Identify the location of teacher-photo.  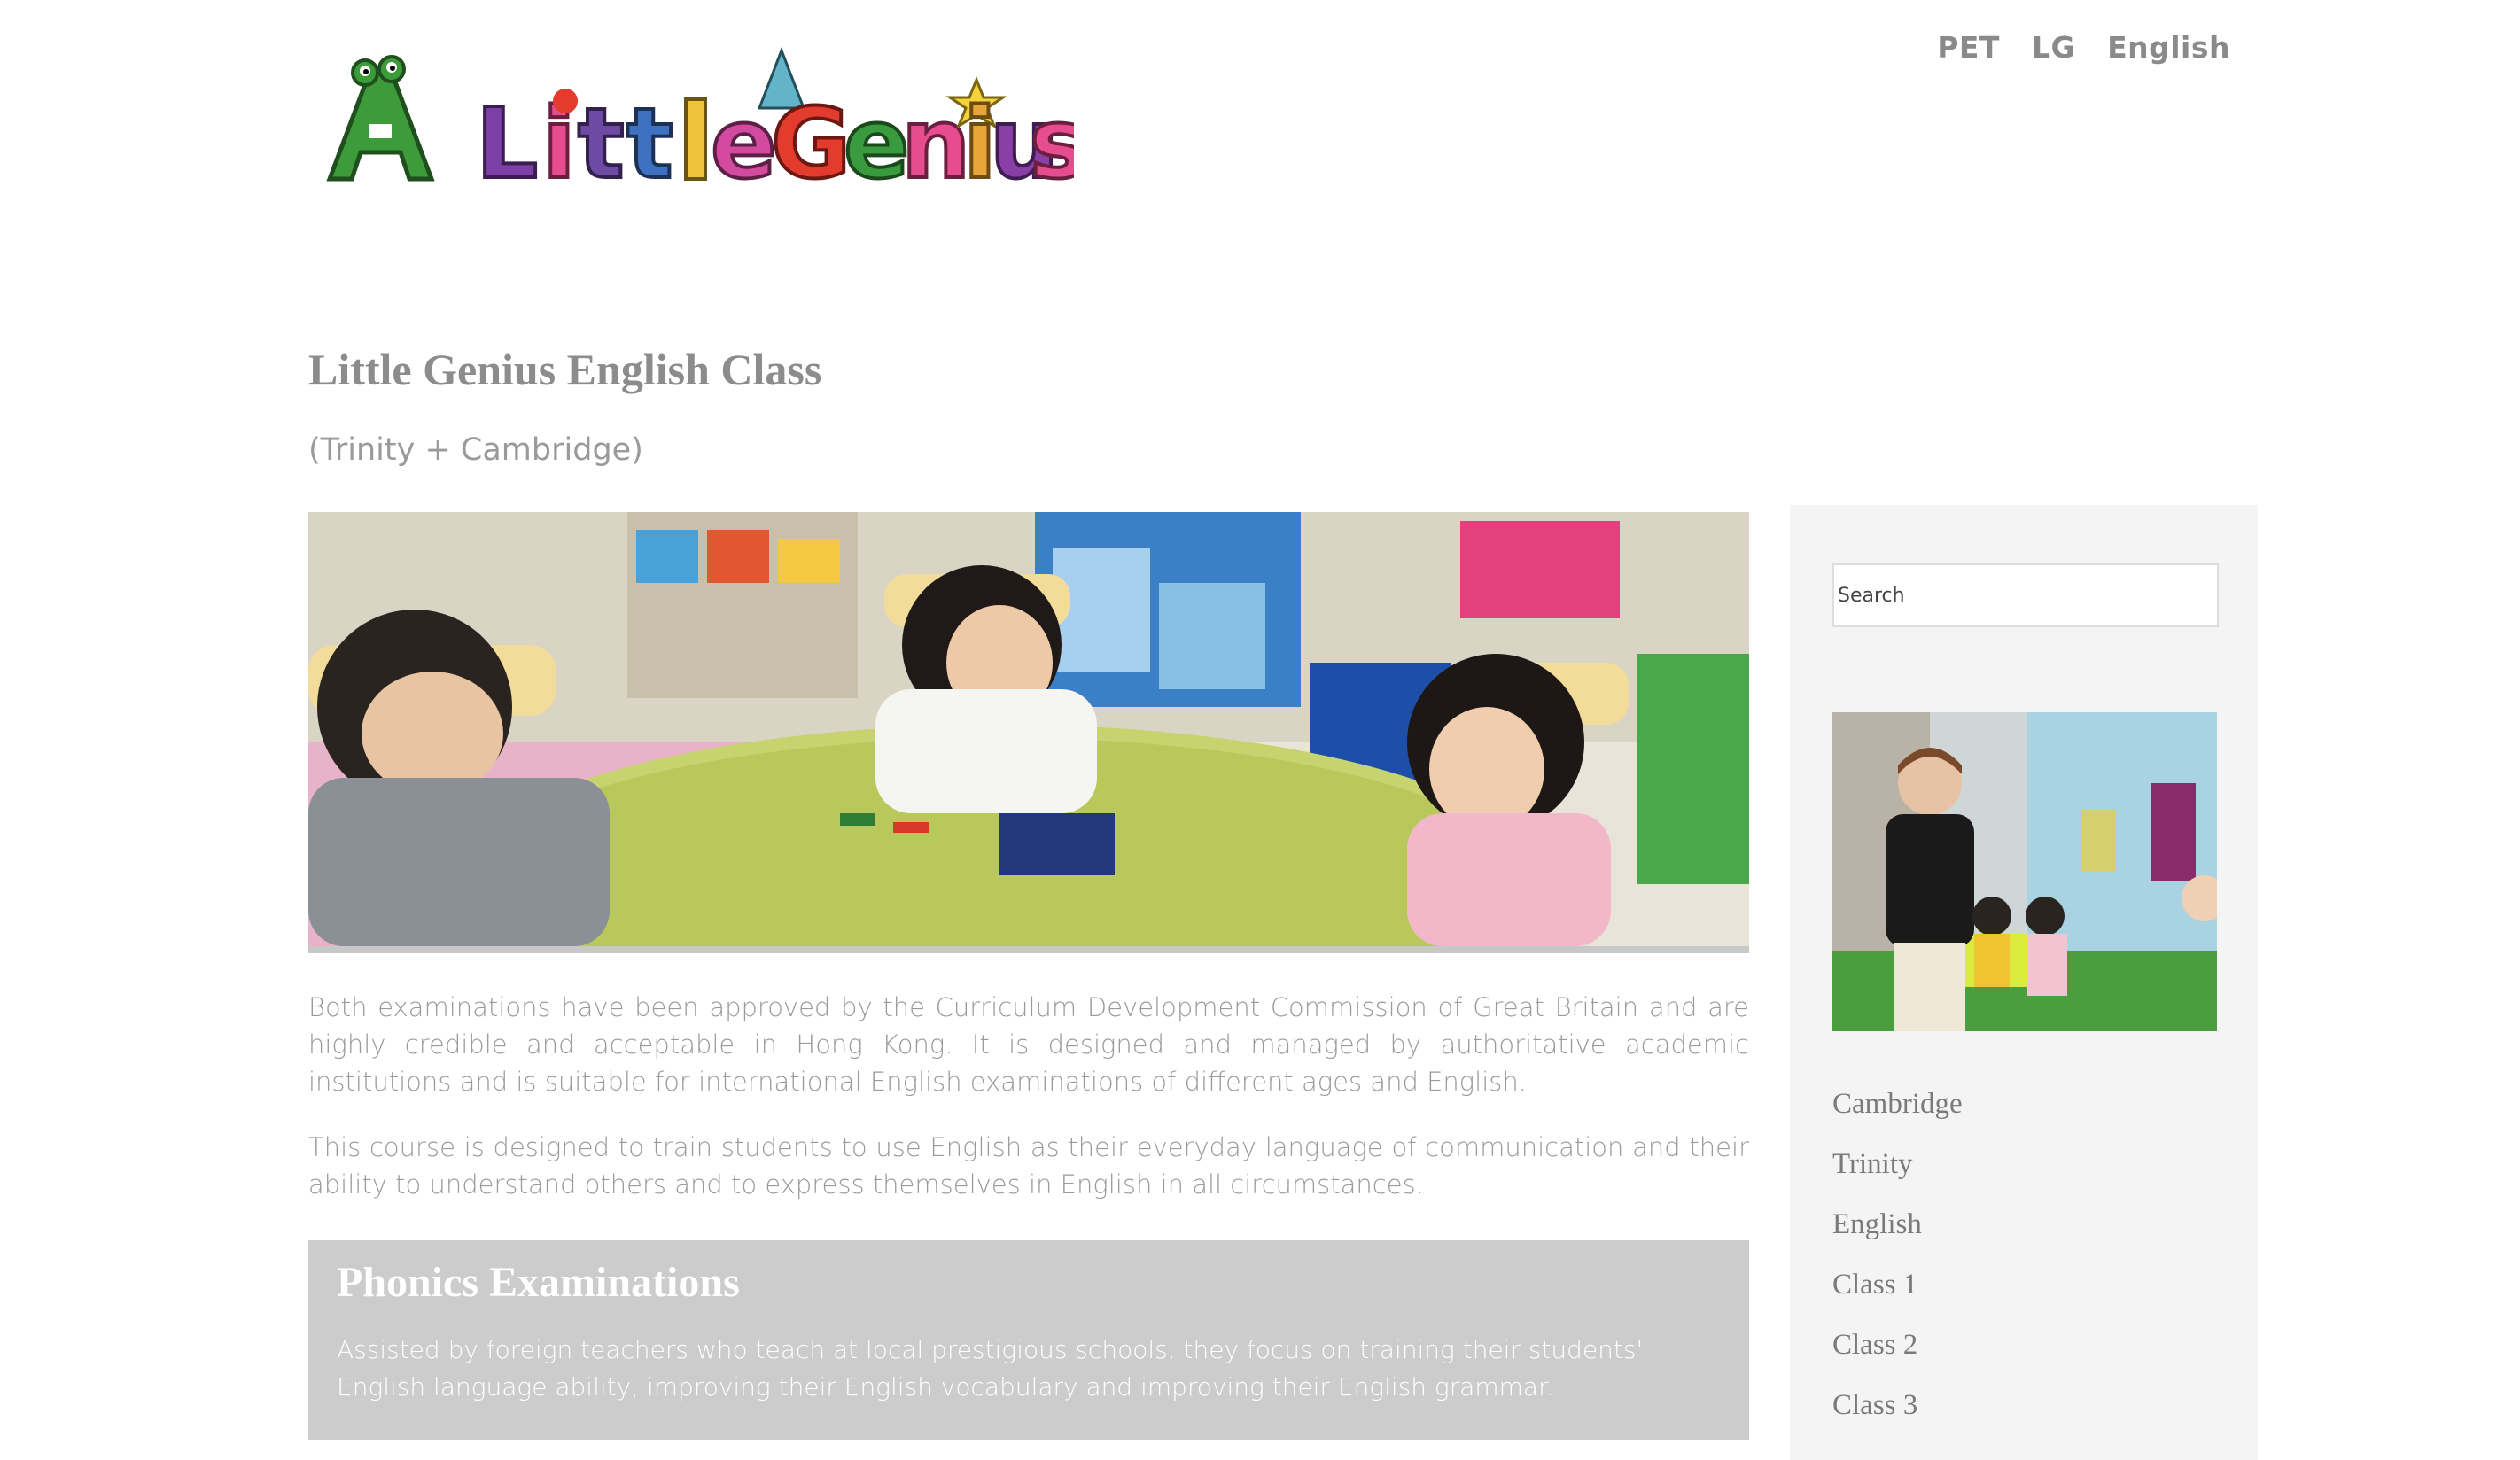
(2024, 871).